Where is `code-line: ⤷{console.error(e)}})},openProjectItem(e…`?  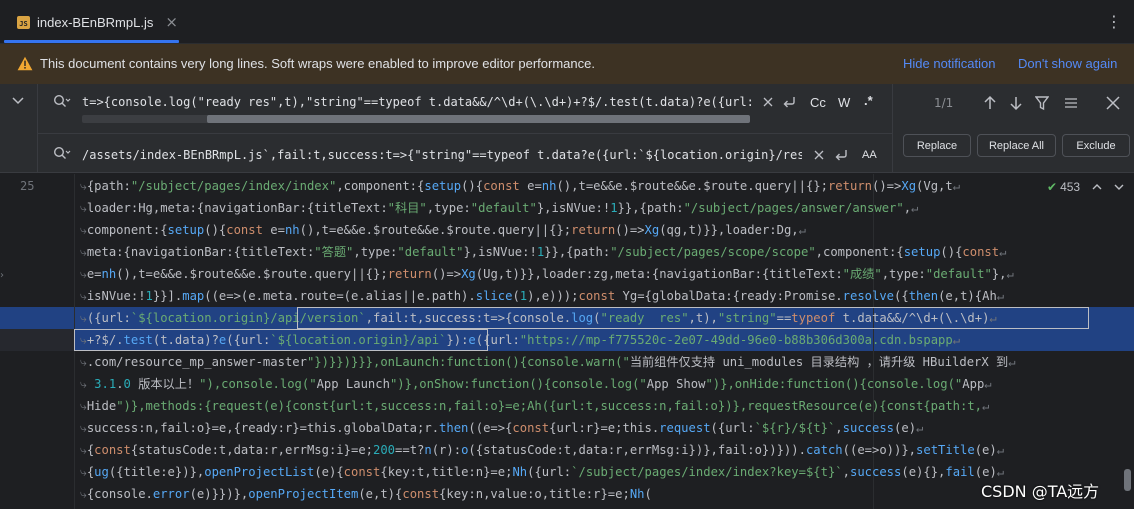
code-line: ⤷{console.error(e)}})},openProjectItem(e… is located at coordinates (366, 494).